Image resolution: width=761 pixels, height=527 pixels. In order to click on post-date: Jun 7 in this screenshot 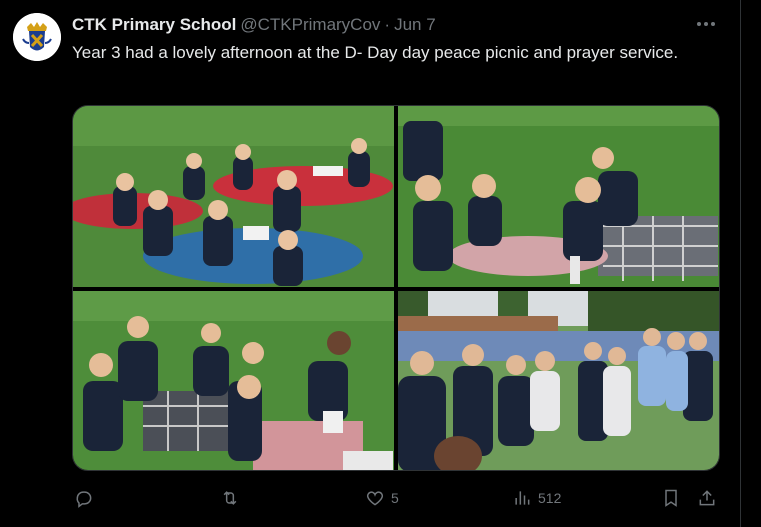, I will do `click(415, 25)`.